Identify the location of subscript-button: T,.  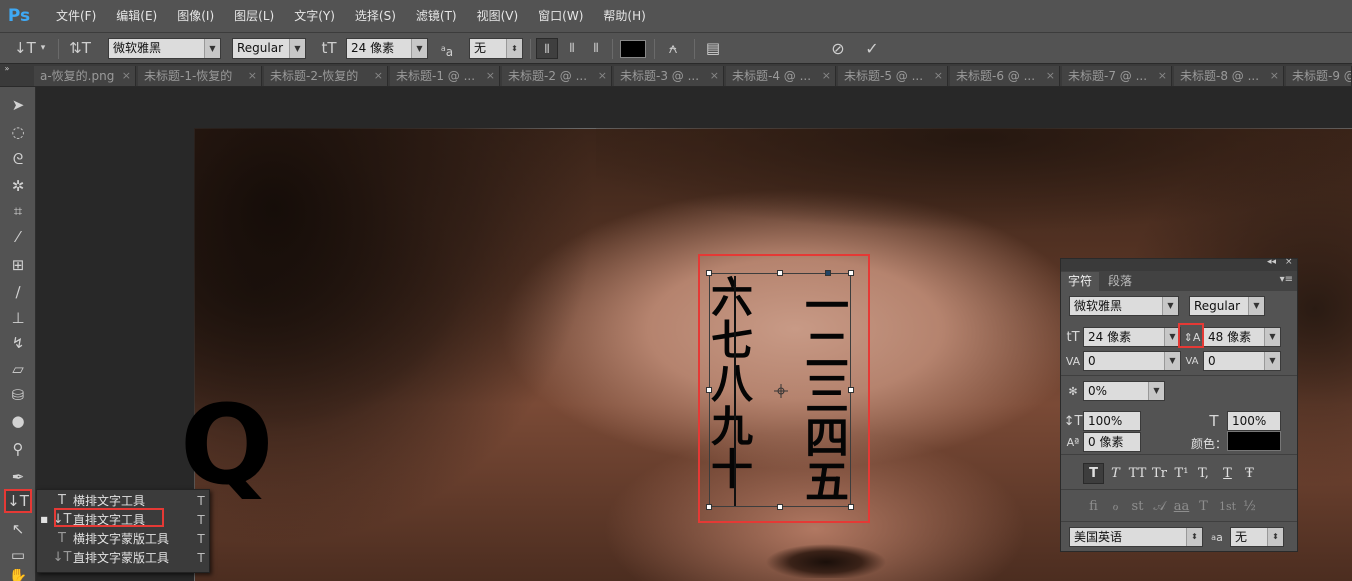
(1203, 473).